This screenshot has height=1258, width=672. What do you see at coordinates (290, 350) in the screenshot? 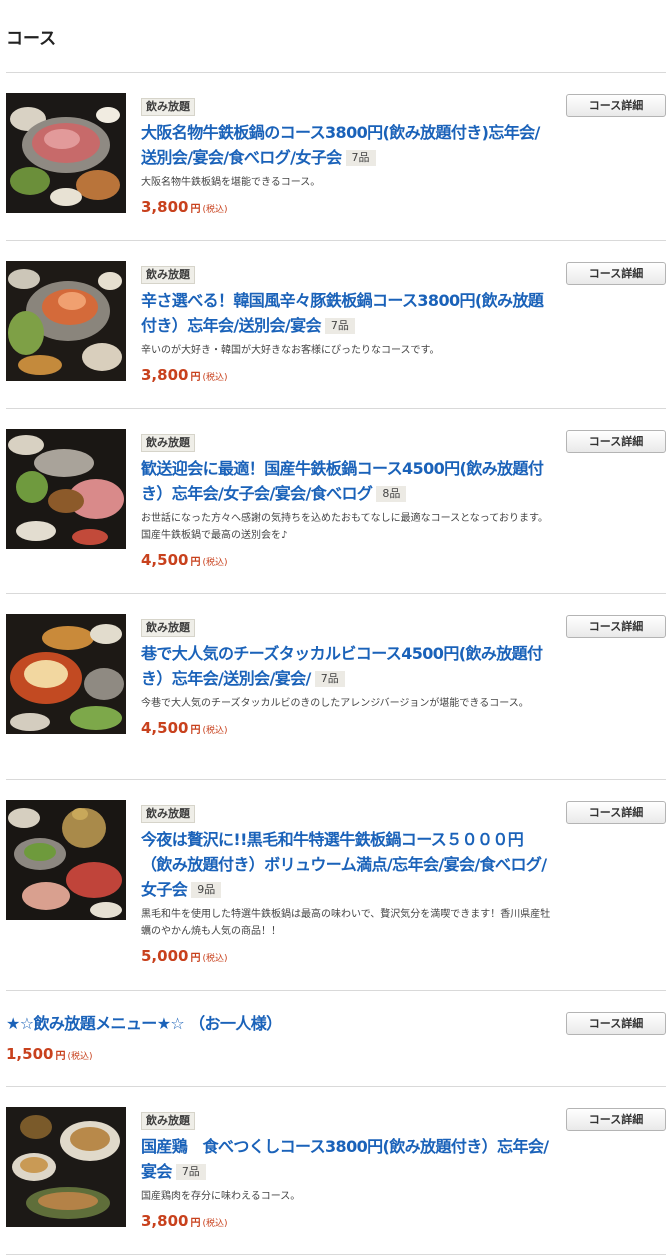
I see `course-description: 辛いのが大好き・韓国が大好きなお客様にぴったりなコースです。` at bounding box center [290, 350].